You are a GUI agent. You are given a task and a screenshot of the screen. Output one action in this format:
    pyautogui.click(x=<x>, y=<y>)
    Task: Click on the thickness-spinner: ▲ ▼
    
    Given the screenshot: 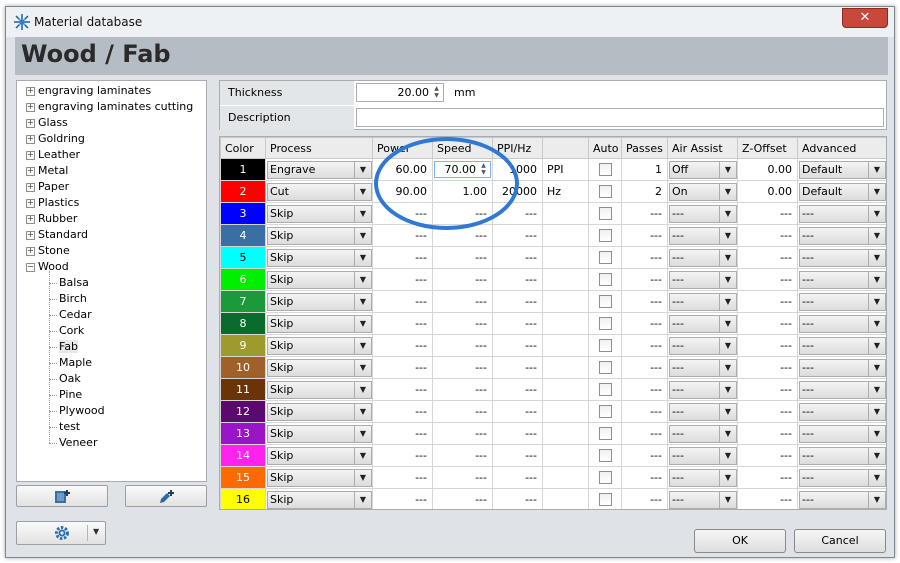 What is the action you would take?
    pyautogui.click(x=436, y=92)
    